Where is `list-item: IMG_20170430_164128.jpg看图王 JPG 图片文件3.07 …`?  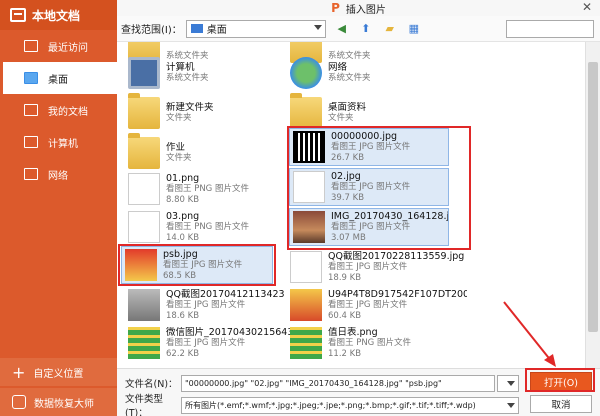
list-item: IMG_20170430_164128.jpg看图王 JPG 图片文件3.07 … is located at coordinates (369, 227).